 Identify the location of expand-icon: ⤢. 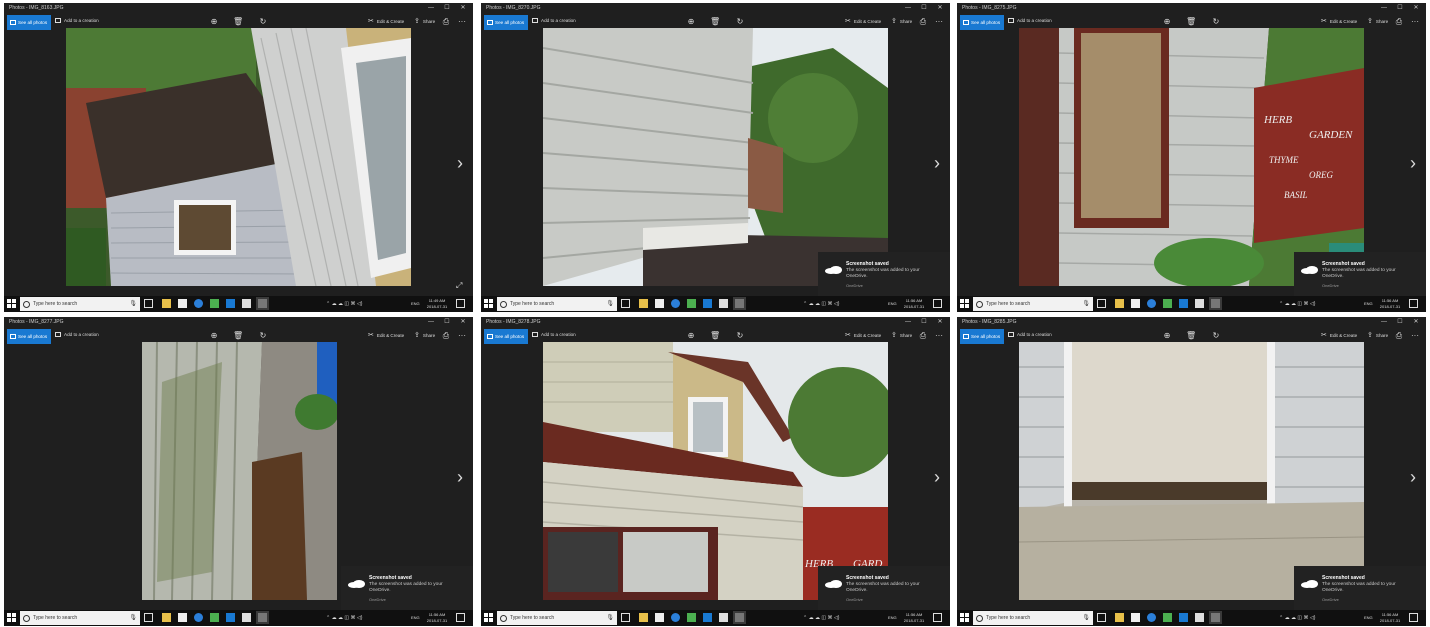
(459, 286).